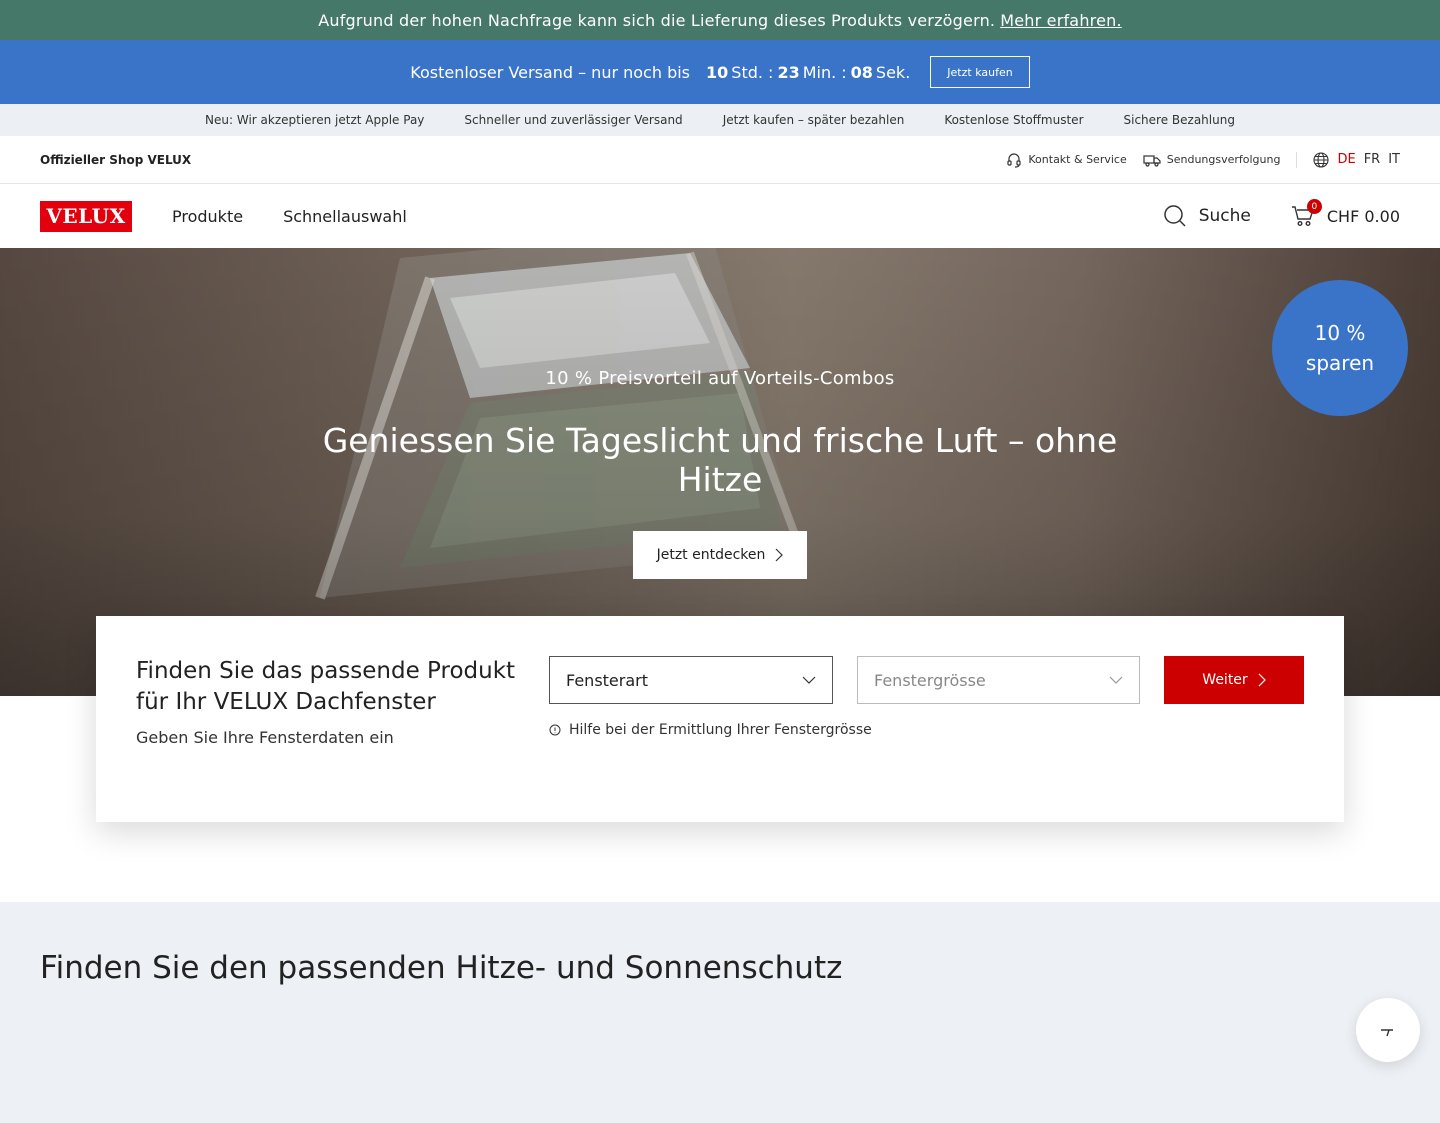 The height and width of the screenshot is (1123, 1440). I want to click on language-switcher: DE FR IT, so click(1348, 159).